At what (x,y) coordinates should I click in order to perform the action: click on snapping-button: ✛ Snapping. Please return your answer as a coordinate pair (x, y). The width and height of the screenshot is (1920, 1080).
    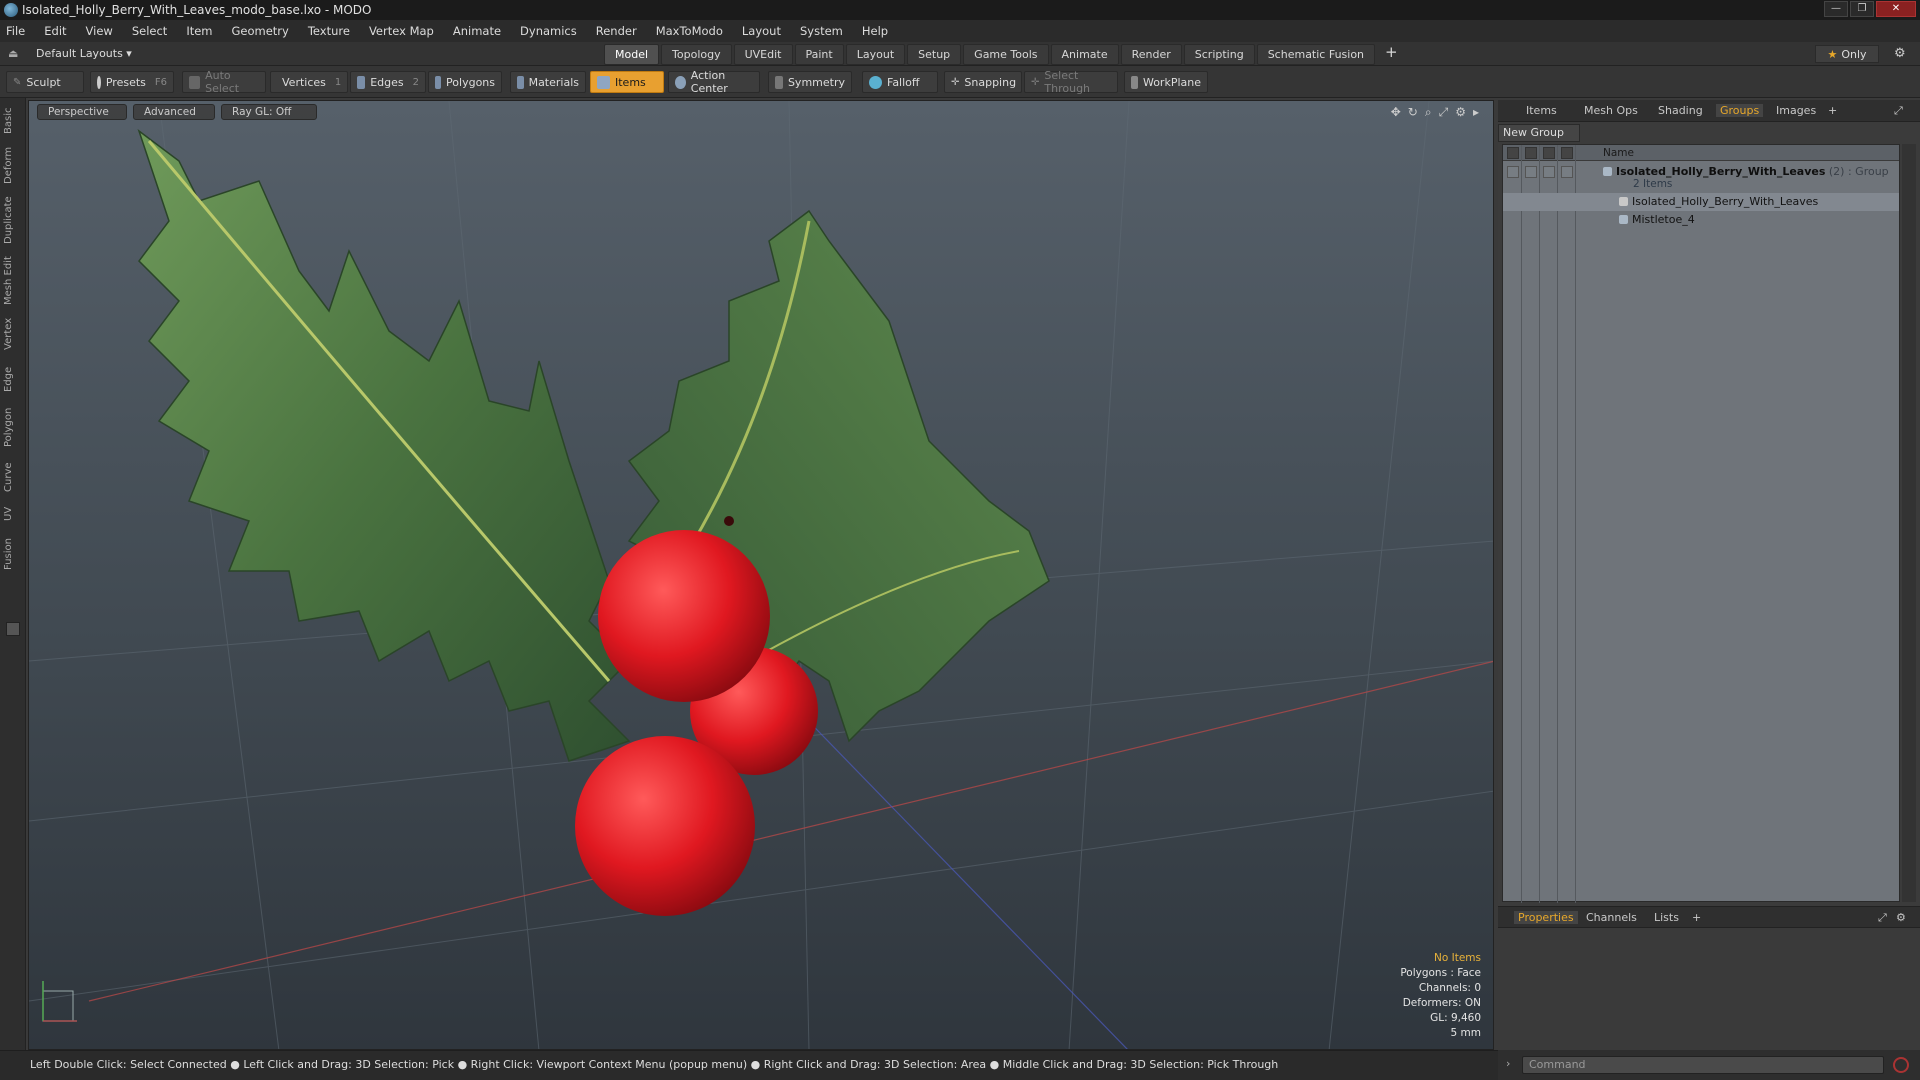
    Looking at the image, I should click on (983, 82).